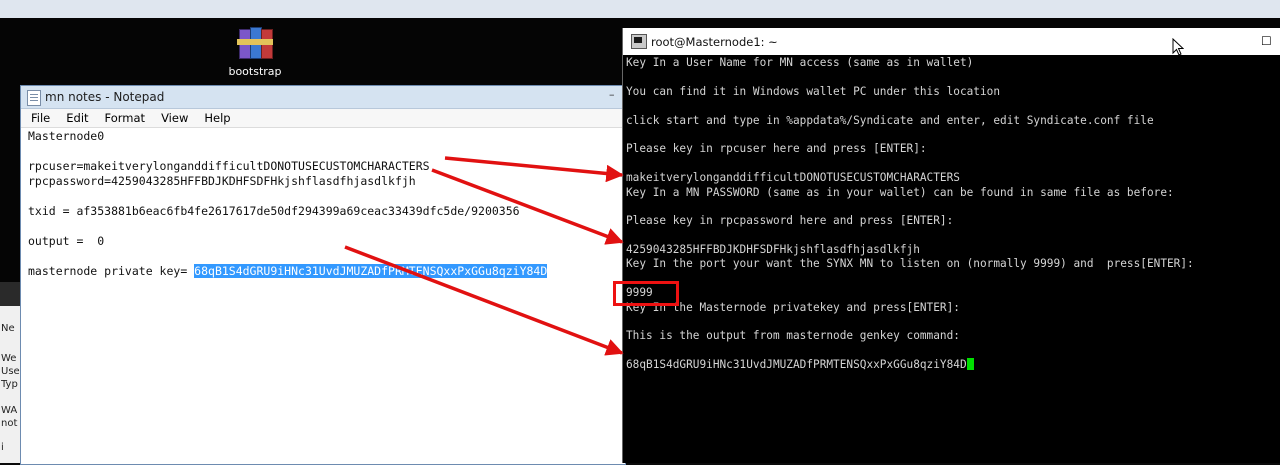 Image resolution: width=1280 pixels, height=465 pixels. Describe the element at coordinates (534, 169) in the screenshot. I see `arrow-rpcuser` at that location.